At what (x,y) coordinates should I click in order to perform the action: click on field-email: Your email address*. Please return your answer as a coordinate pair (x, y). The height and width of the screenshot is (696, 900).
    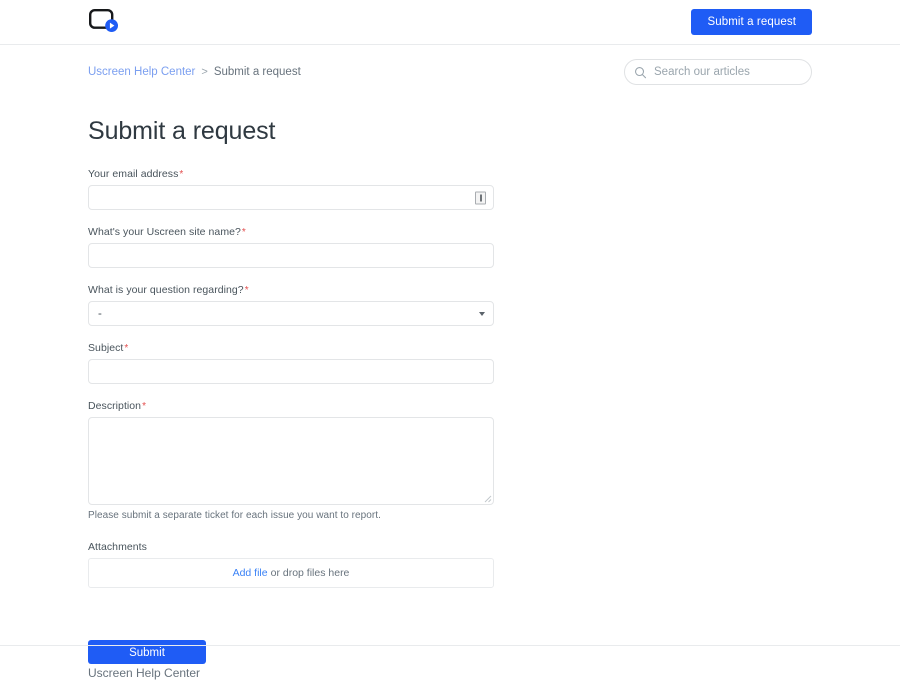
    Looking at the image, I should click on (291, 189).